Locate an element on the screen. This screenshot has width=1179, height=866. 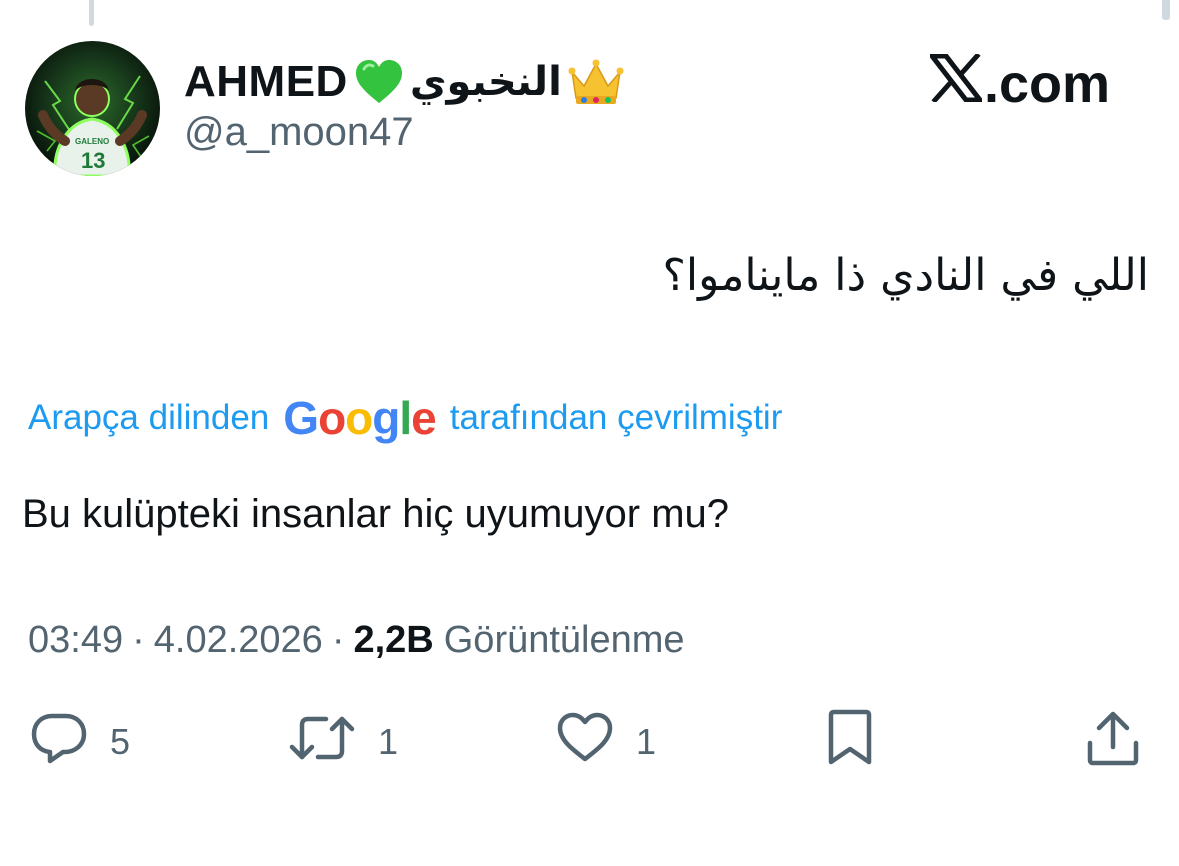
like-button: 1 is located at coordinates (606, 742).